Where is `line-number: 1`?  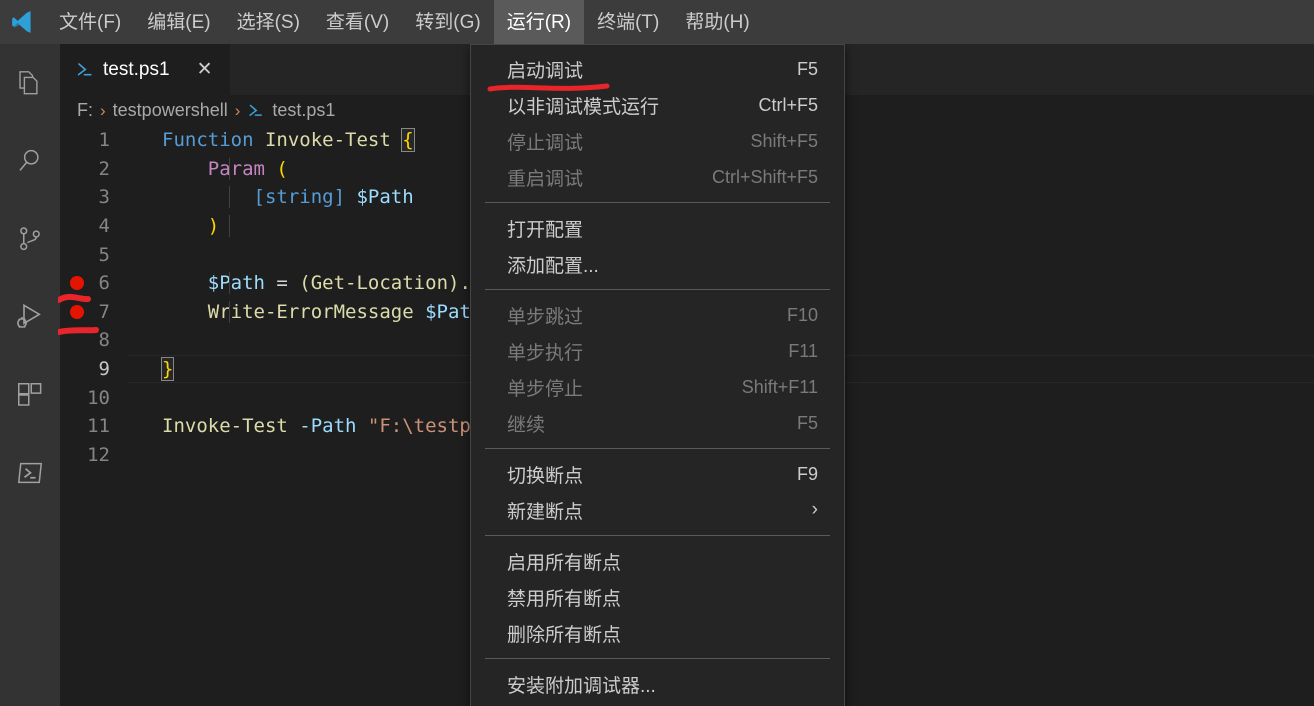 line-number: 1 is located at coordinates (104, 140).